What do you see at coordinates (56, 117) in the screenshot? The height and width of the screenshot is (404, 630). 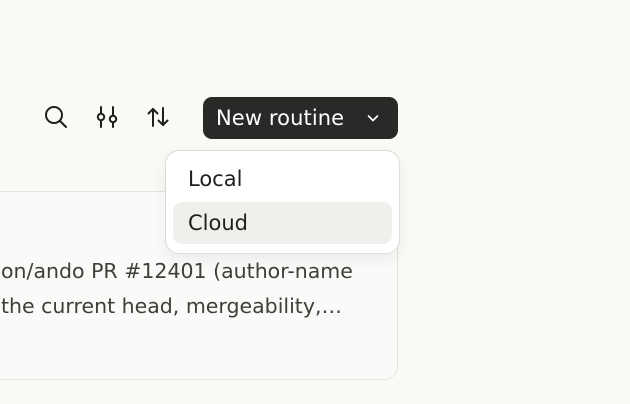 I see `search-icon` at bounding box center [56, 117].